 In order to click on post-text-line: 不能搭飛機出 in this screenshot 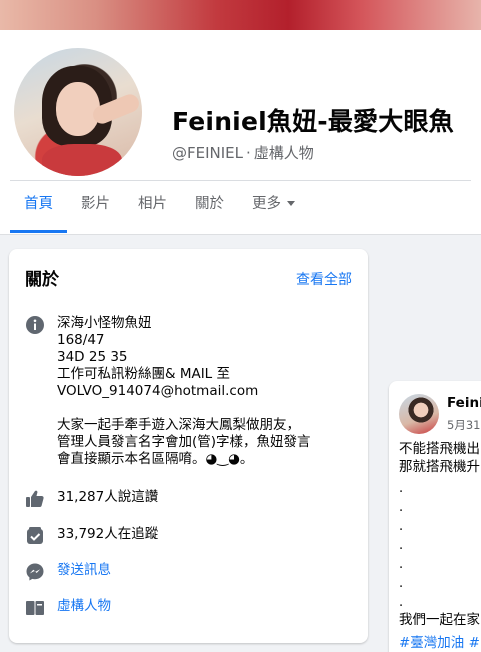, I will do `click(439, 449)`.